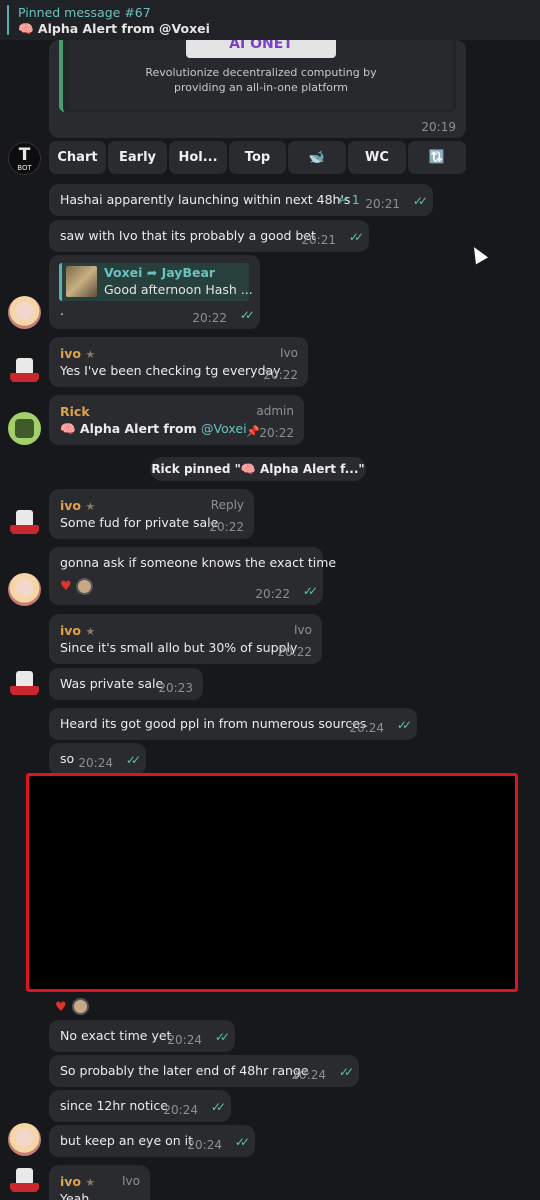 This screenshot has width=540, height=1200. I want to click on message-text: but keep an eye on it, so click(127, 1140).